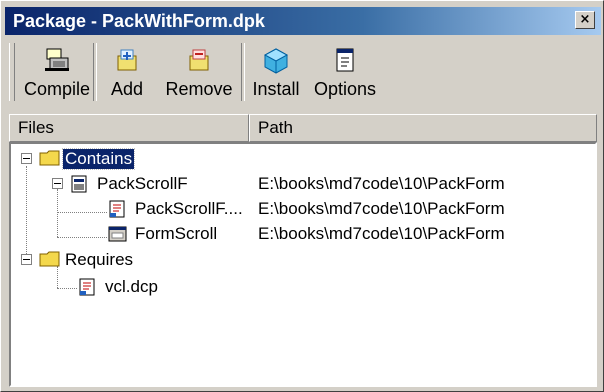 The height and width of the screenshot is (392, 604). What do you see at coordinates (26, 158) in the screenshot?
I see `contains-collapse-toggle` at bounding box center [26, 158].